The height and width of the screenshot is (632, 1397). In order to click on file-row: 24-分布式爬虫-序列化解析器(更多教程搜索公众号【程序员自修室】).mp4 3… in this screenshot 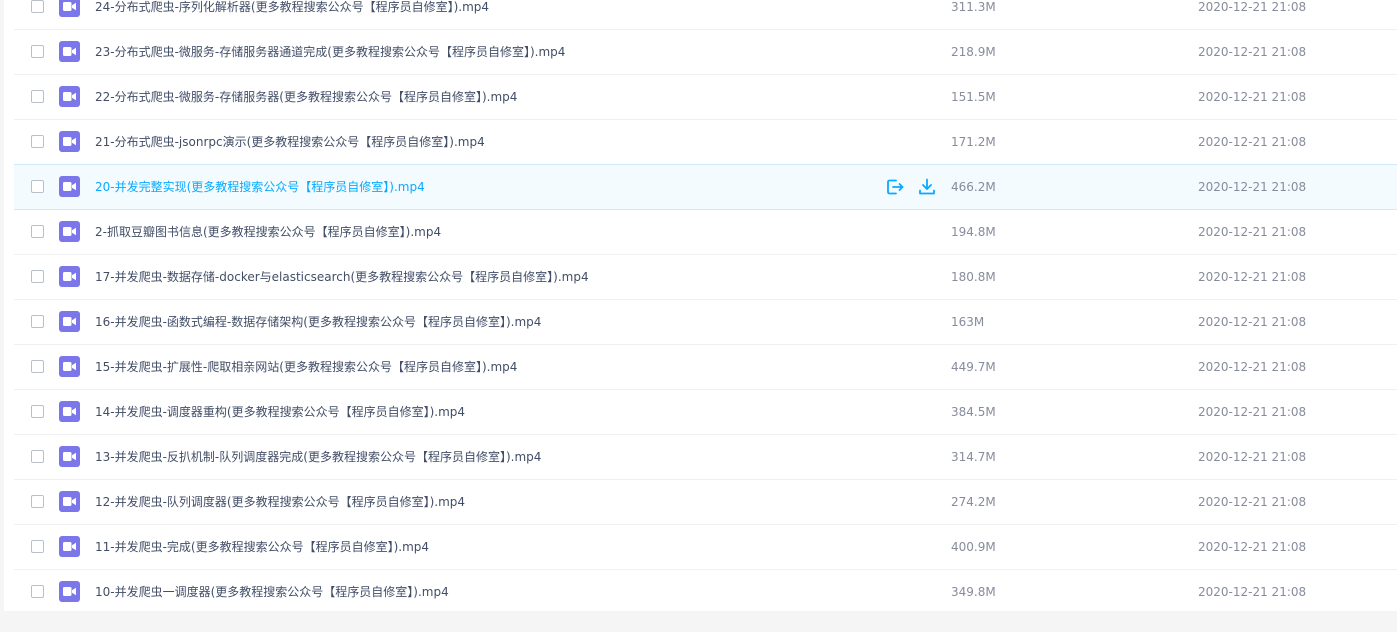, I will do `click(705, 15)`.